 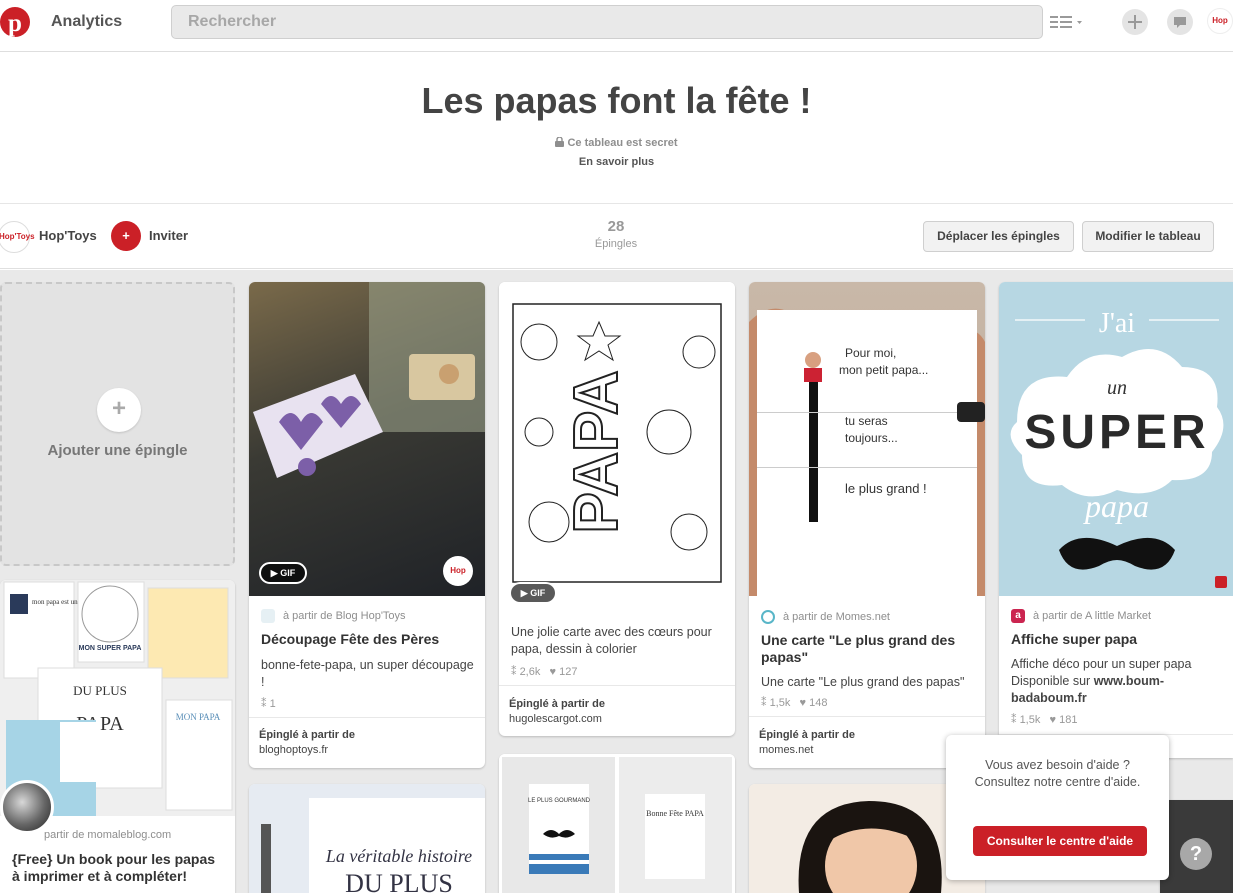 What do you see at coordinates (68, 235) in the screenshot?
I see `owner-name: Hop'Toys` at bounding box center [68, 235].